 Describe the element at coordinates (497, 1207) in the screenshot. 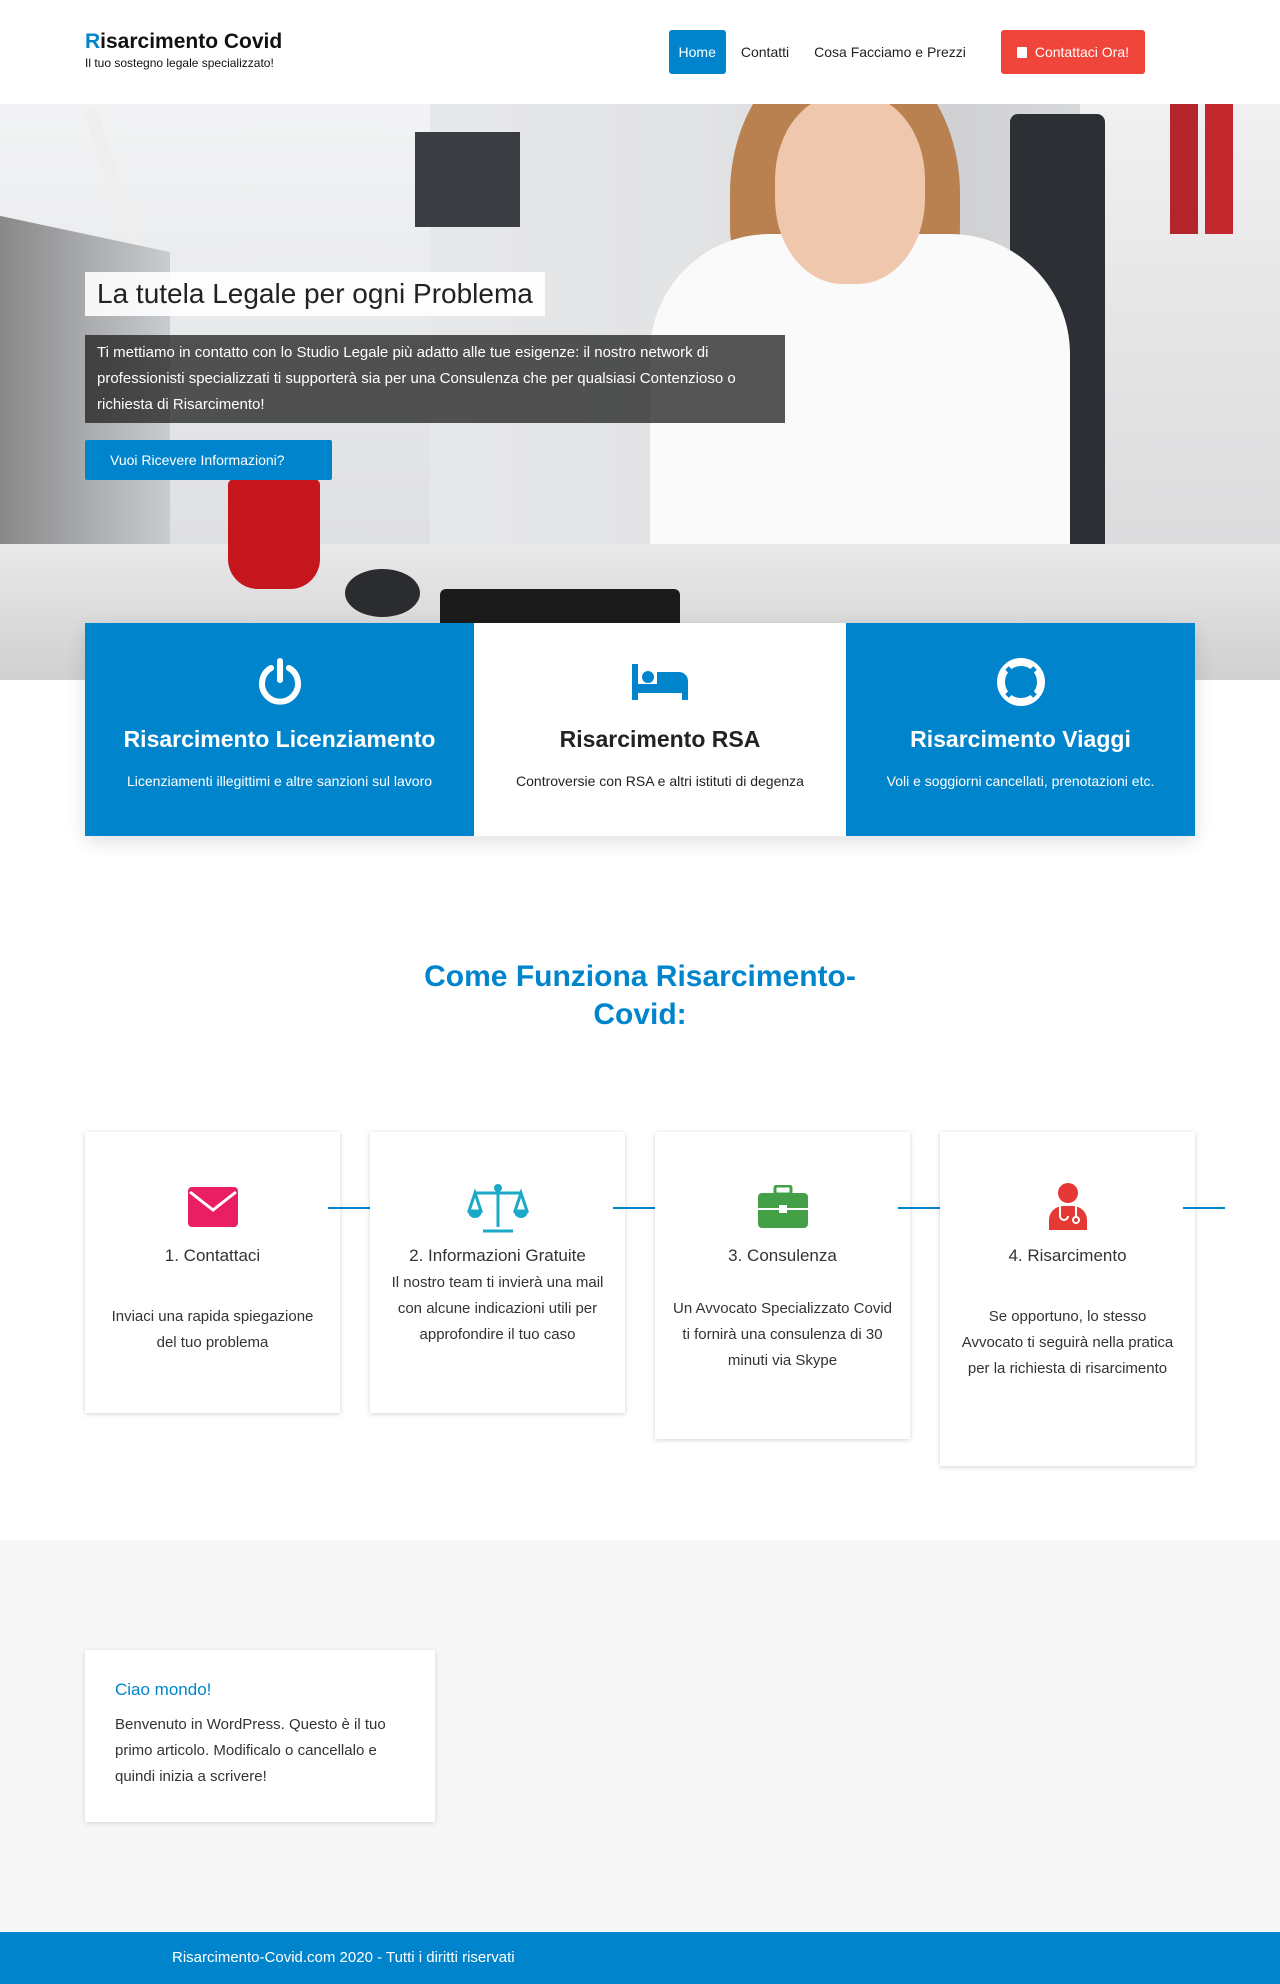

I see `scale-icon` at that location.